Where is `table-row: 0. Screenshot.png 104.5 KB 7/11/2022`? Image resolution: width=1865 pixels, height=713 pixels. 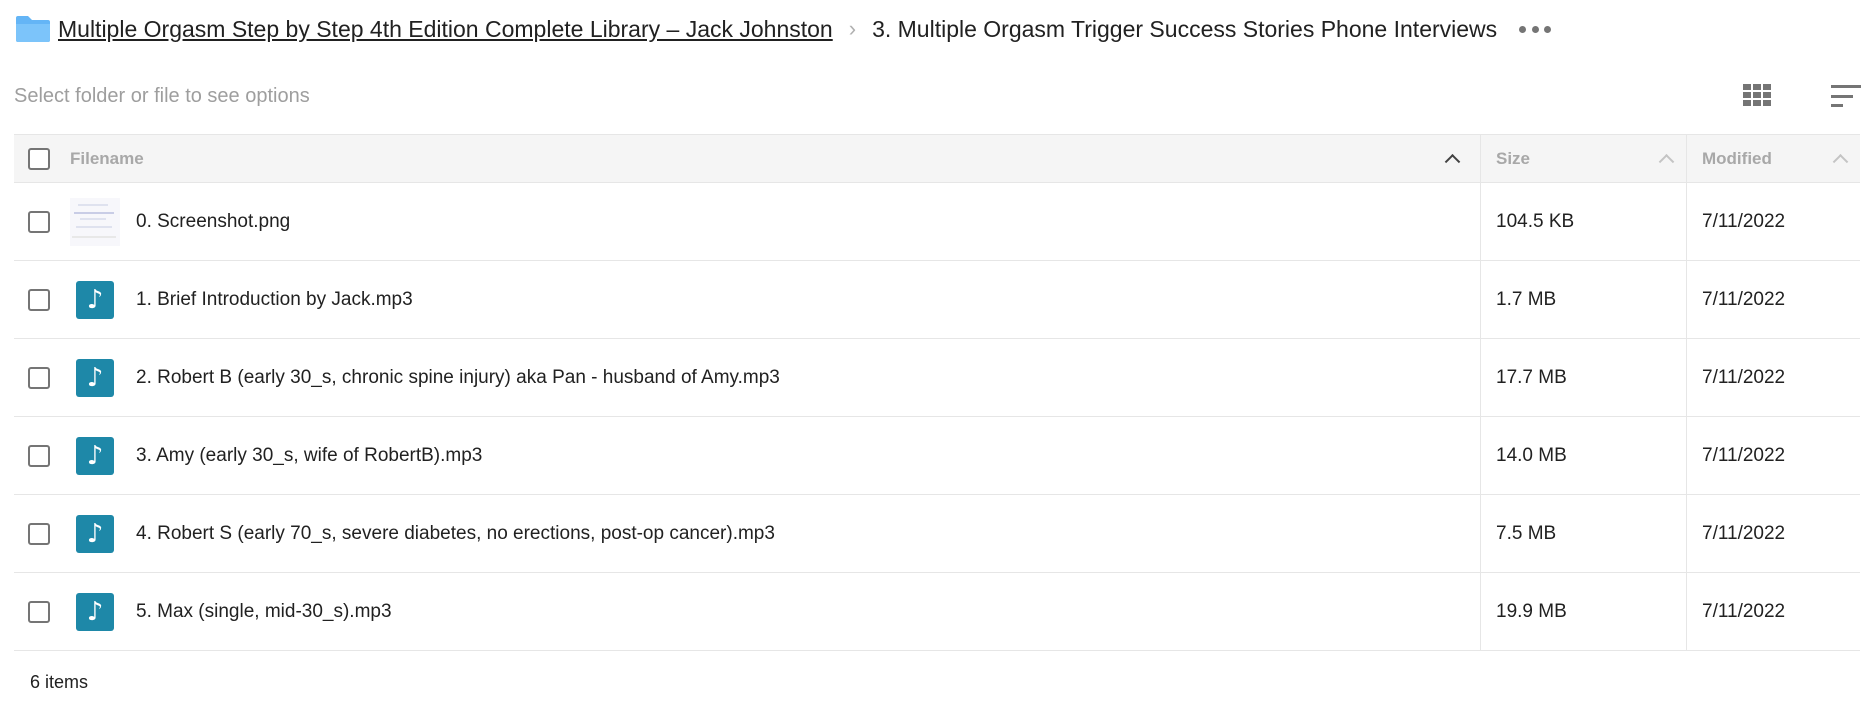 table-row: 0. Screenshot.png 104.5 KB 7/11/2022 is located at coordinates (937, 222).